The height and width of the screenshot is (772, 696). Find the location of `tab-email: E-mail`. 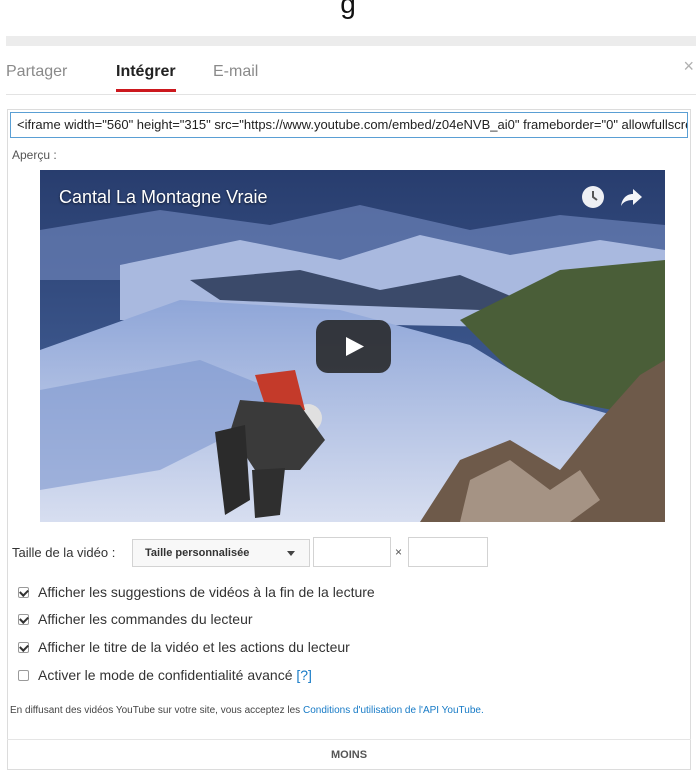

tab-email: E-mail is located at coordinates (235, 76).